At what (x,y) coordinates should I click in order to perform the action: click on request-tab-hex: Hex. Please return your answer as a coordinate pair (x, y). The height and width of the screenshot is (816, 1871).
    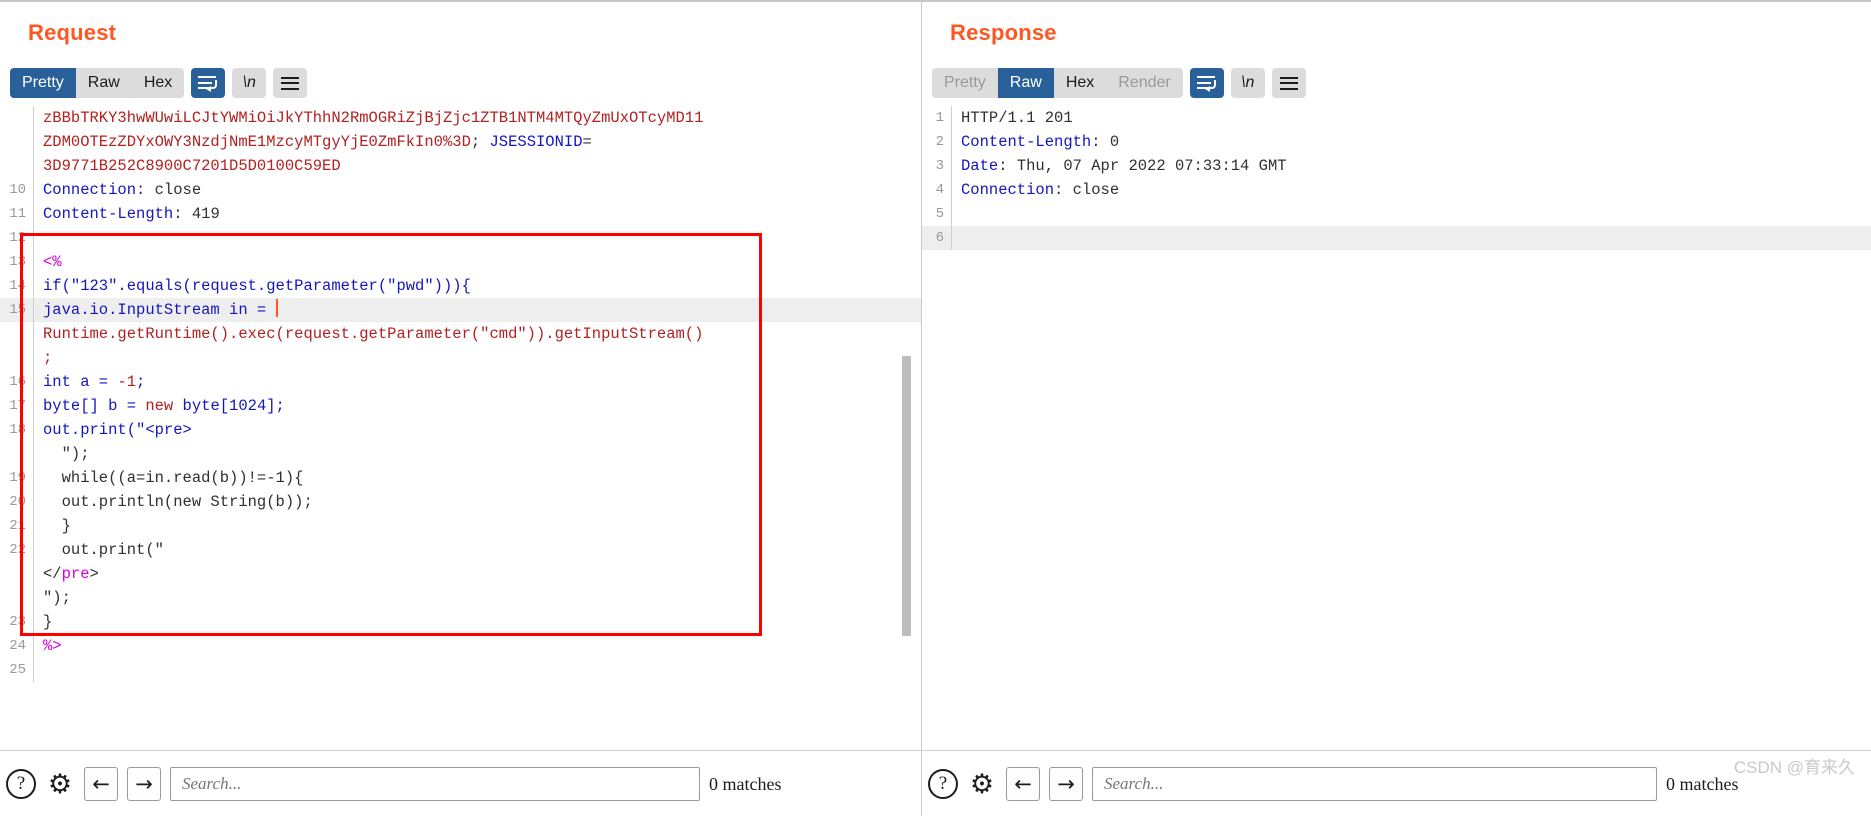
    Looking at the image, I should click on (158, 83).